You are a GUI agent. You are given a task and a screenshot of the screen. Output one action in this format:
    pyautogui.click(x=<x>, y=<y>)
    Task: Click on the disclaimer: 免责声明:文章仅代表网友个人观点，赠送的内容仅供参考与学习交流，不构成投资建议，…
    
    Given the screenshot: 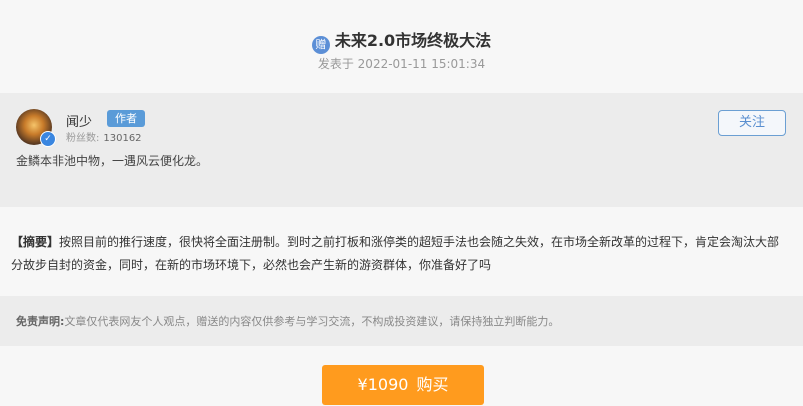 What is the action you would take?
    pyautogui.click(x=287, y=321)
    